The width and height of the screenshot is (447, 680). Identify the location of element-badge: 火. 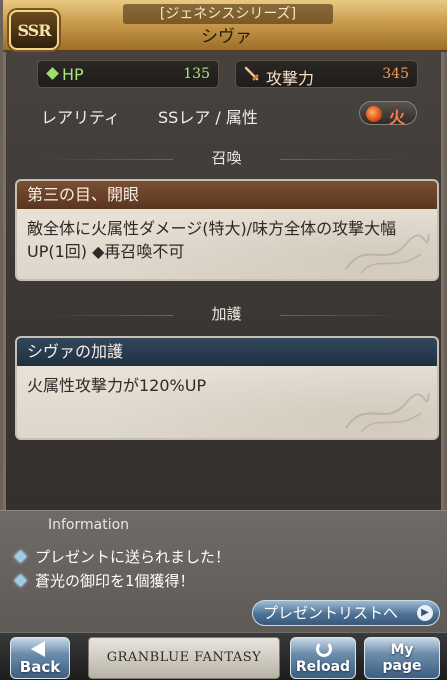
(388, 114).